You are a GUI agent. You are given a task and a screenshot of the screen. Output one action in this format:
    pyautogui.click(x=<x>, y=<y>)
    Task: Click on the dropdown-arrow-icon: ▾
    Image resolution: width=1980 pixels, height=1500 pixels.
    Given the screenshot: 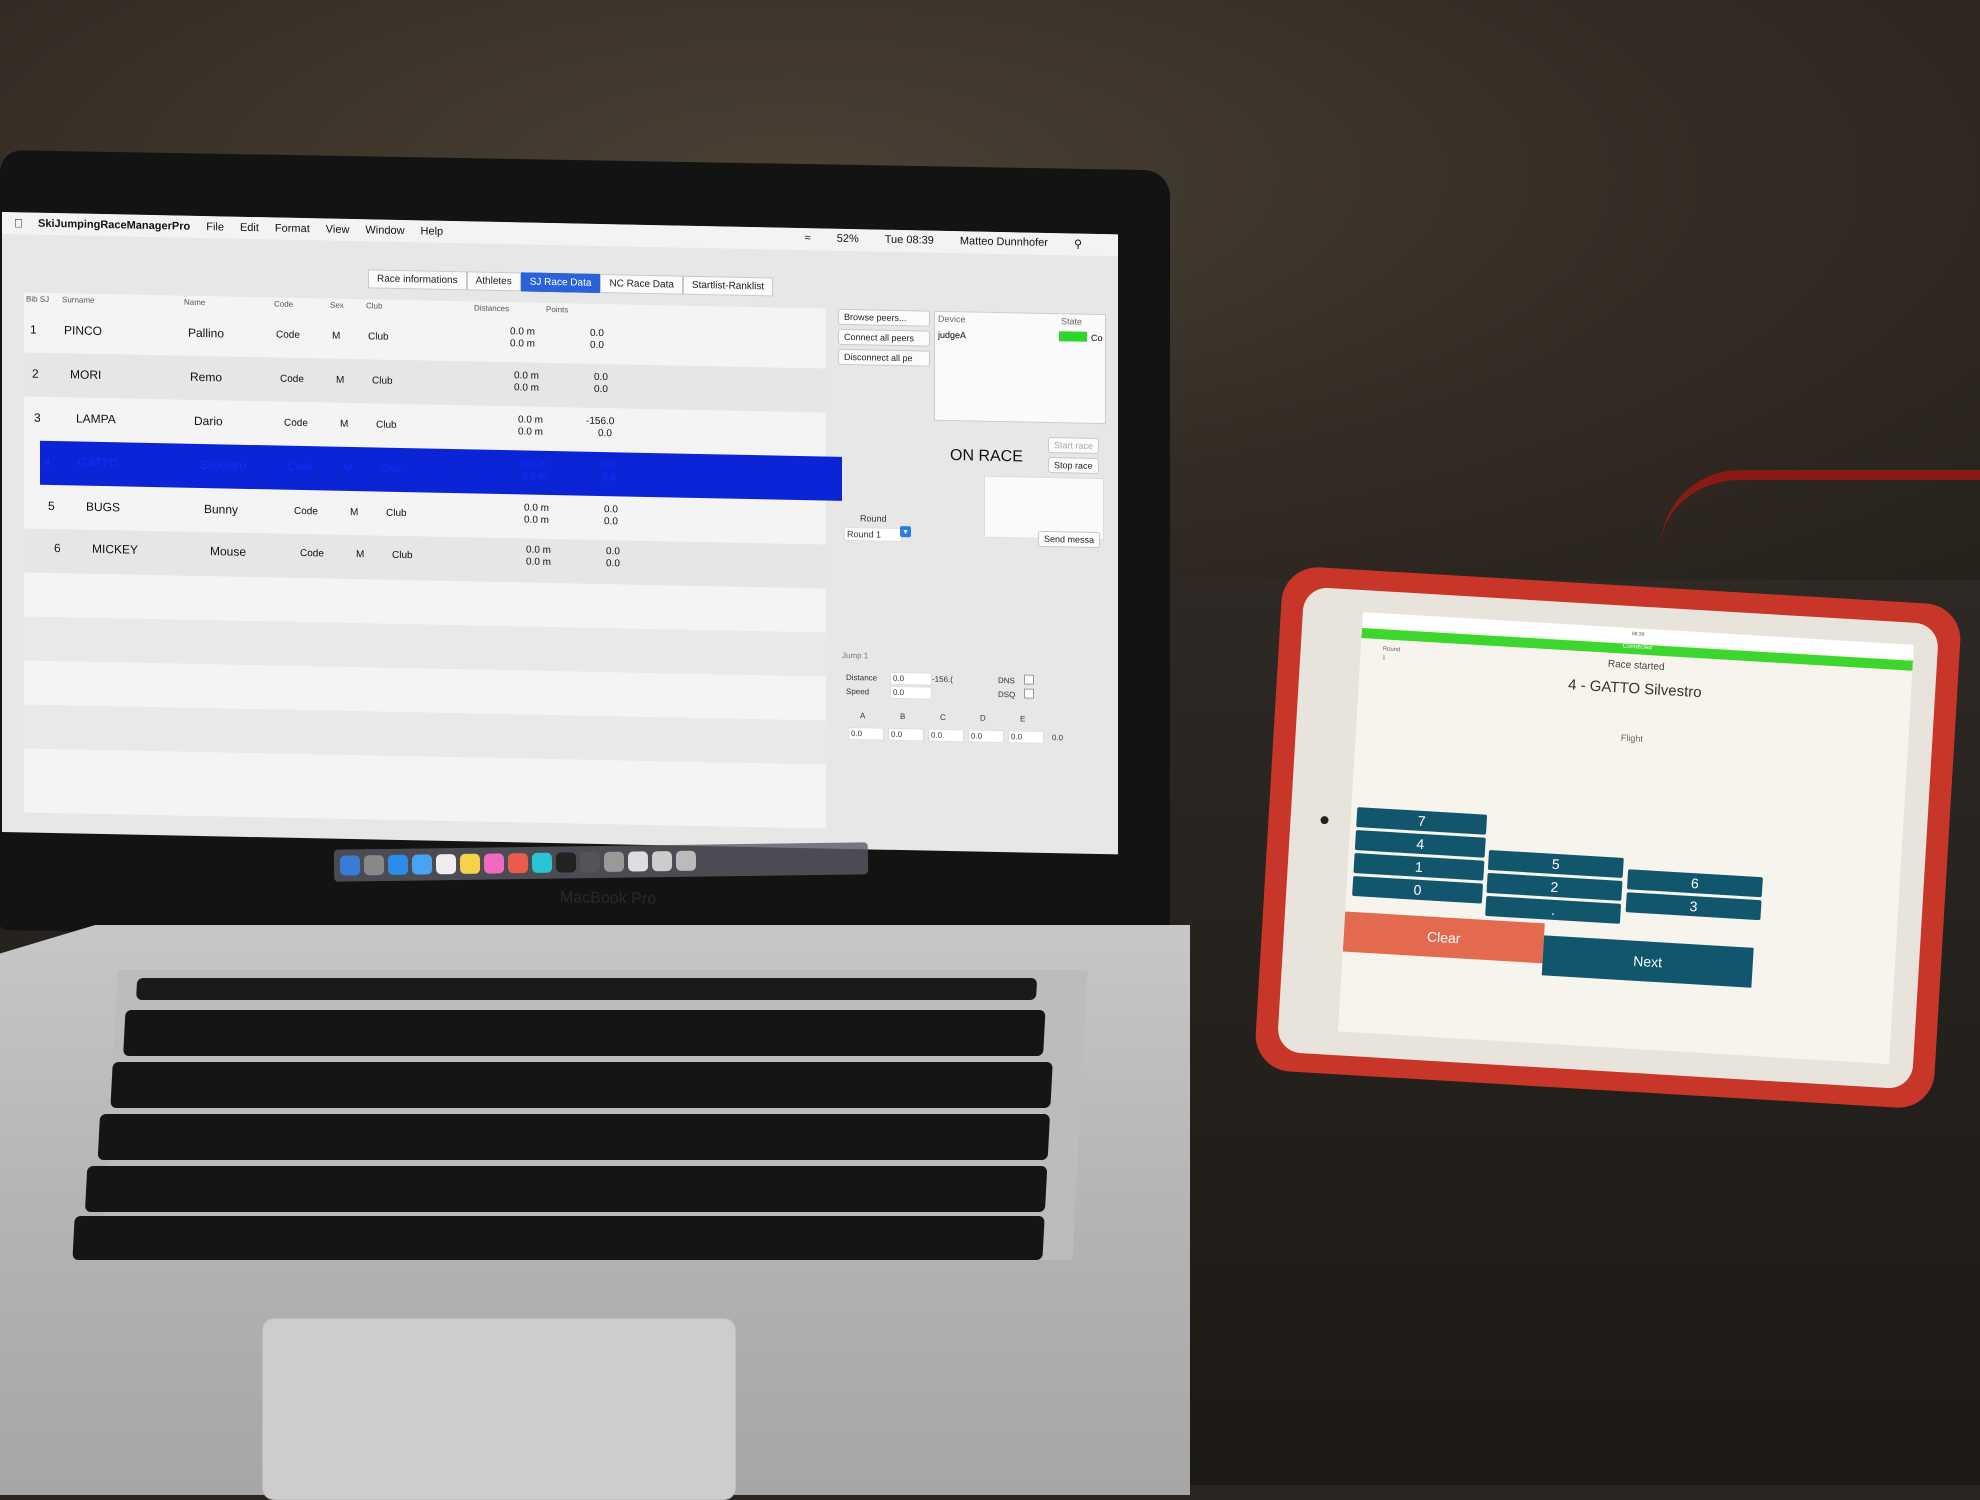 What is the action you would take?
    pyautogui.click(x=905, y=532)
    